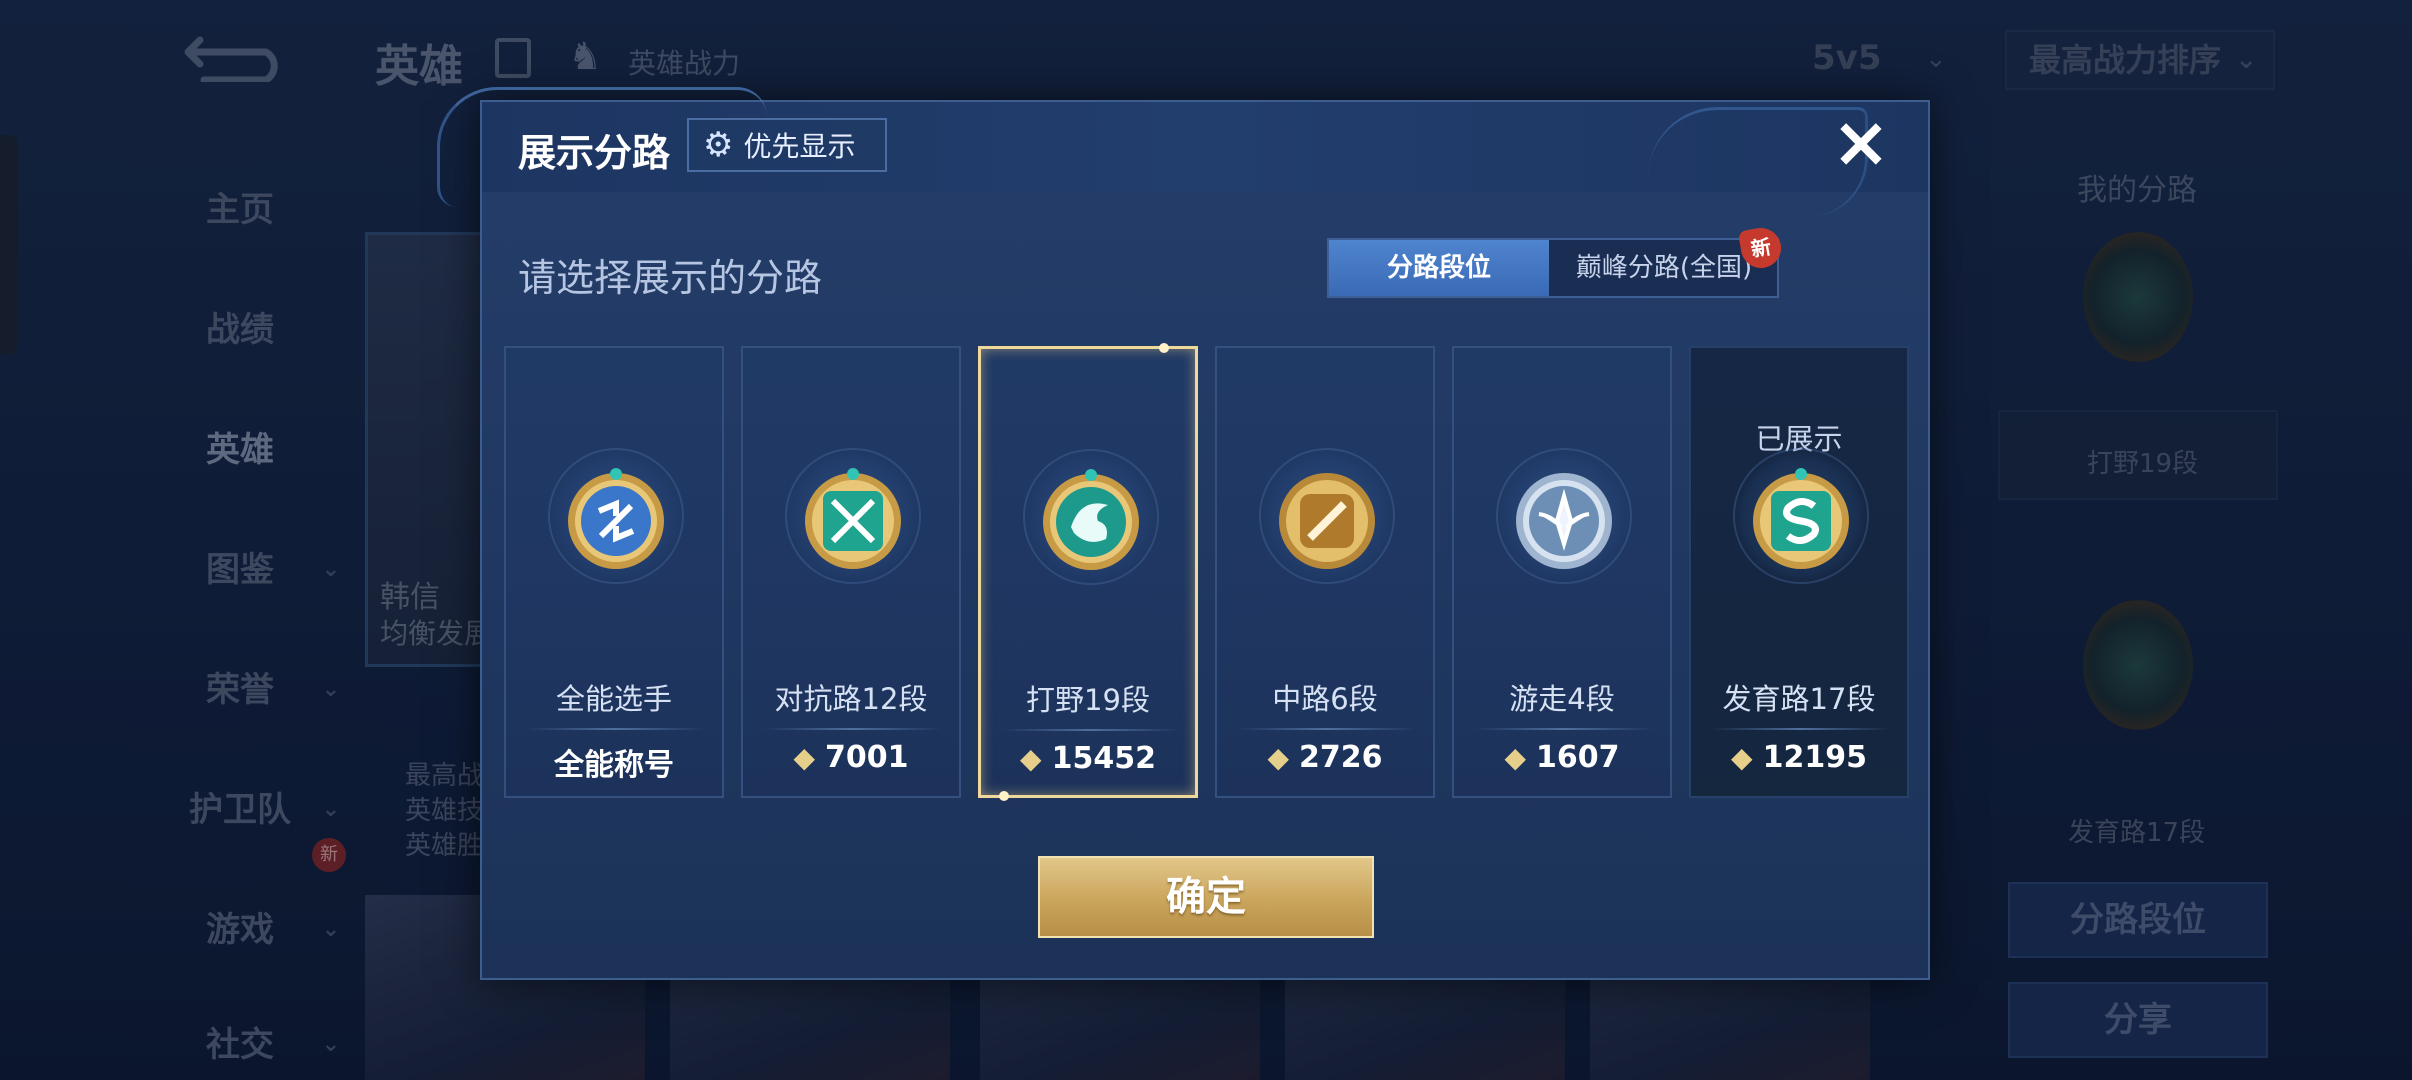 Image resolution: width=2412 pixels, height=1080 pixels. What do you see at coordinates (1814, 757) in the screenshot?
I see `lane-value-text: 12195` at bounding box center [1814, 757].